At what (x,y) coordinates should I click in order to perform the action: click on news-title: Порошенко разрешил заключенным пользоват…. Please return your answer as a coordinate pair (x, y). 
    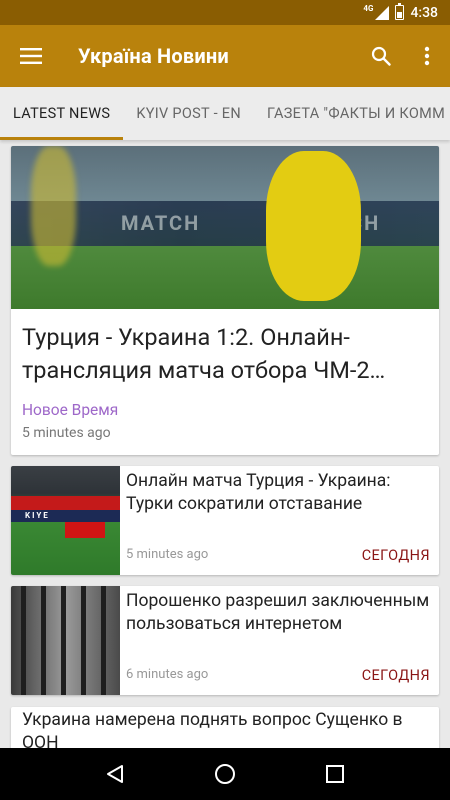
    Looking at the image, I should click on (278, 612).